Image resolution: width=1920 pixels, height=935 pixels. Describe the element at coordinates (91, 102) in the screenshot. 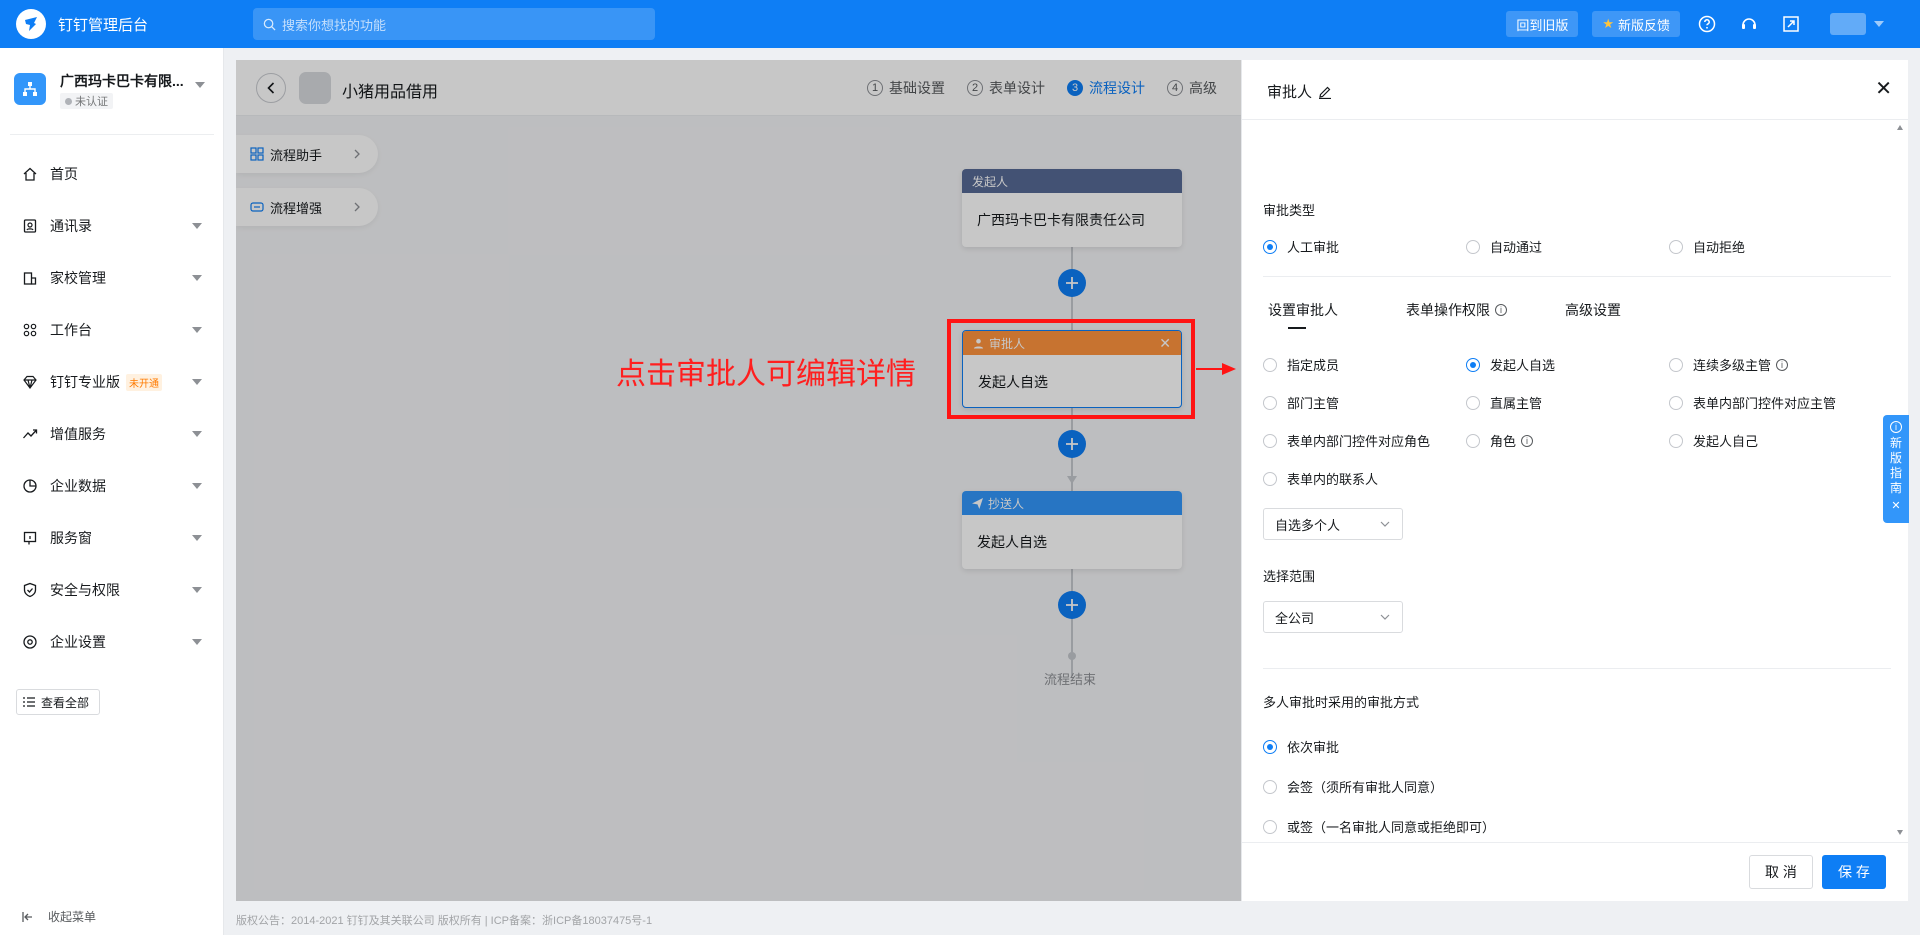

I see `org-status-label: 未认证` at that location.